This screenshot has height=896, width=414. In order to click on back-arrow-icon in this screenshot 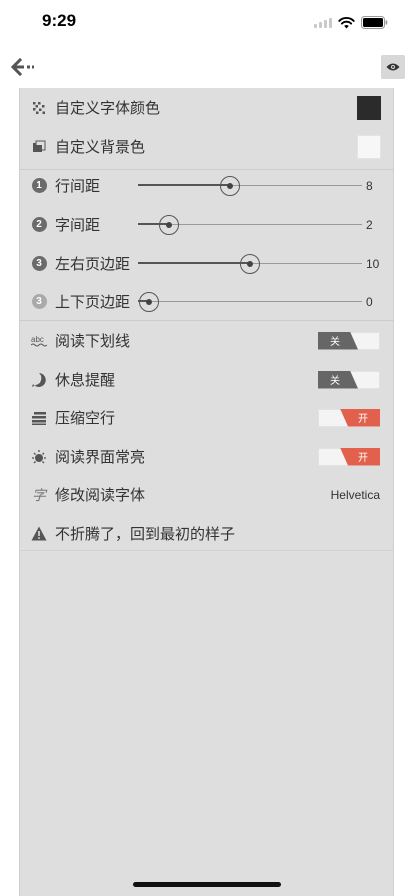, I will do `click(22, 67)`.